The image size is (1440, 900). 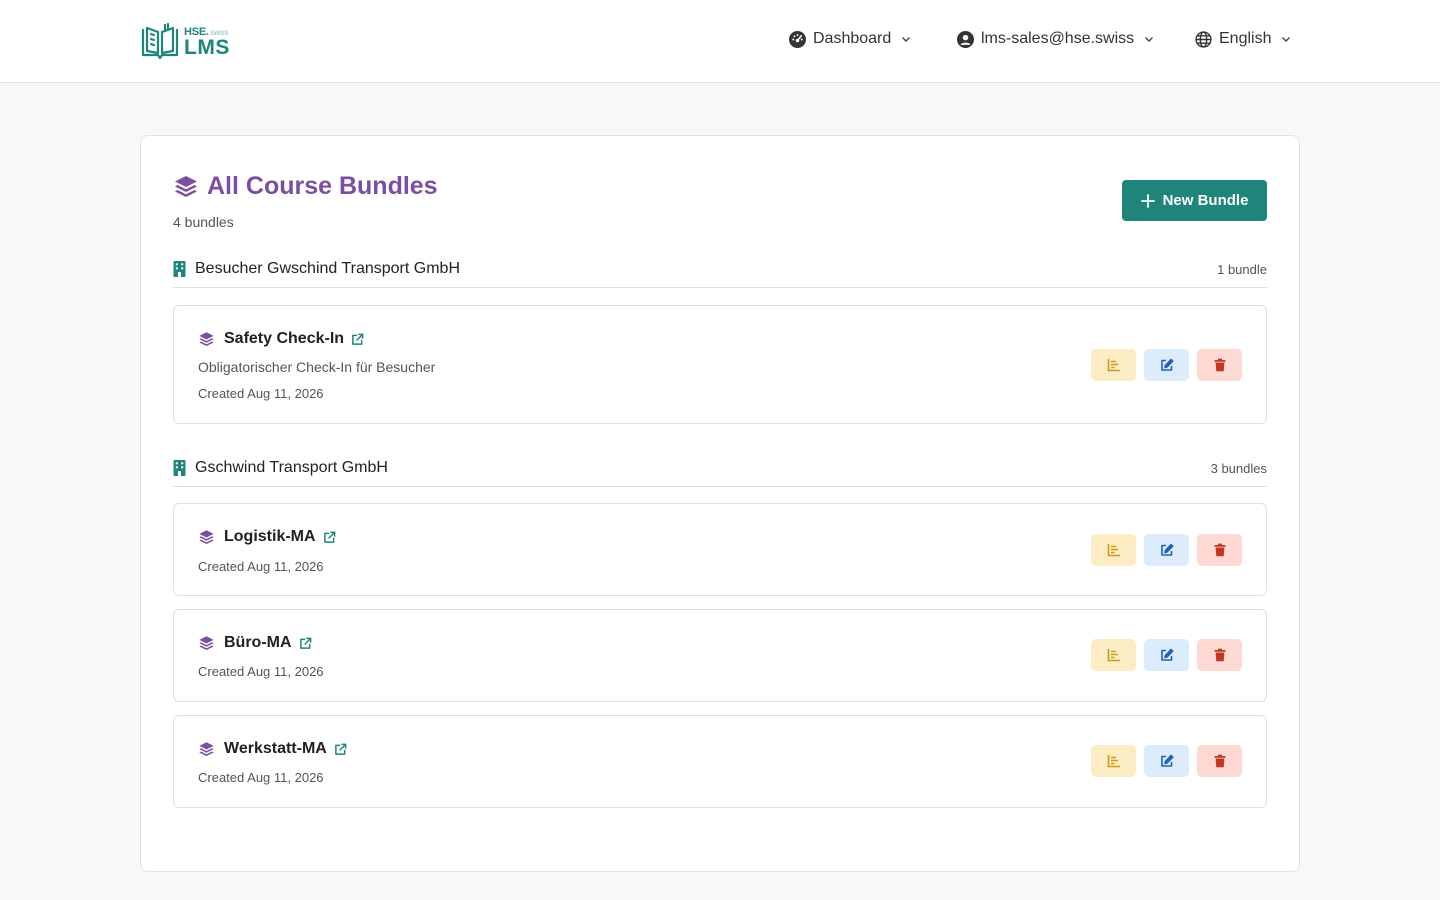 I want to click on bundle-card: Büro-MA Created Aug 11, 2026, so click(x=720, y=655).